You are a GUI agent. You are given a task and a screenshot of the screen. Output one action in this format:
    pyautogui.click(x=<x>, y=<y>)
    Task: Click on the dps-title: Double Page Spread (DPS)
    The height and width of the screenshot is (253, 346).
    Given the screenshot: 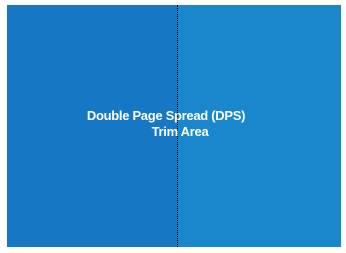 What is the action you would take?
    pyautogui.click(x=166, y=115)
    